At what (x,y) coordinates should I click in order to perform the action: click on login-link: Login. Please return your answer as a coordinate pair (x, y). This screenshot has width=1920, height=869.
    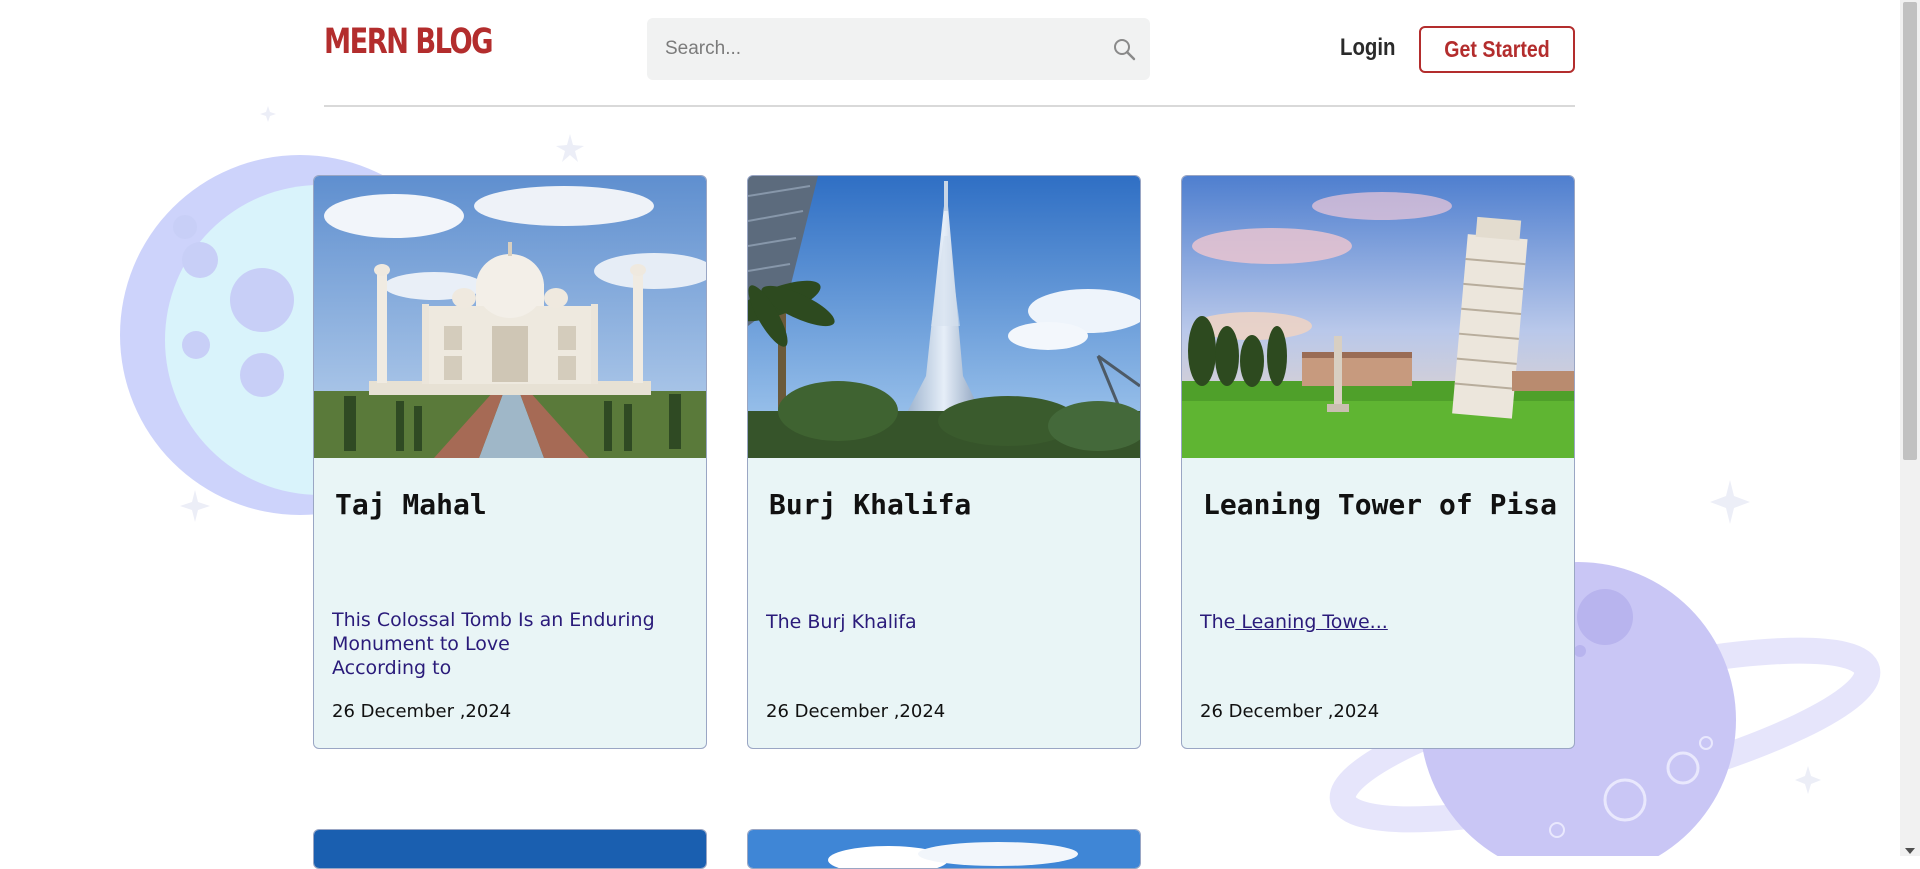
    Looking at the image, I should click on (1368, 48).